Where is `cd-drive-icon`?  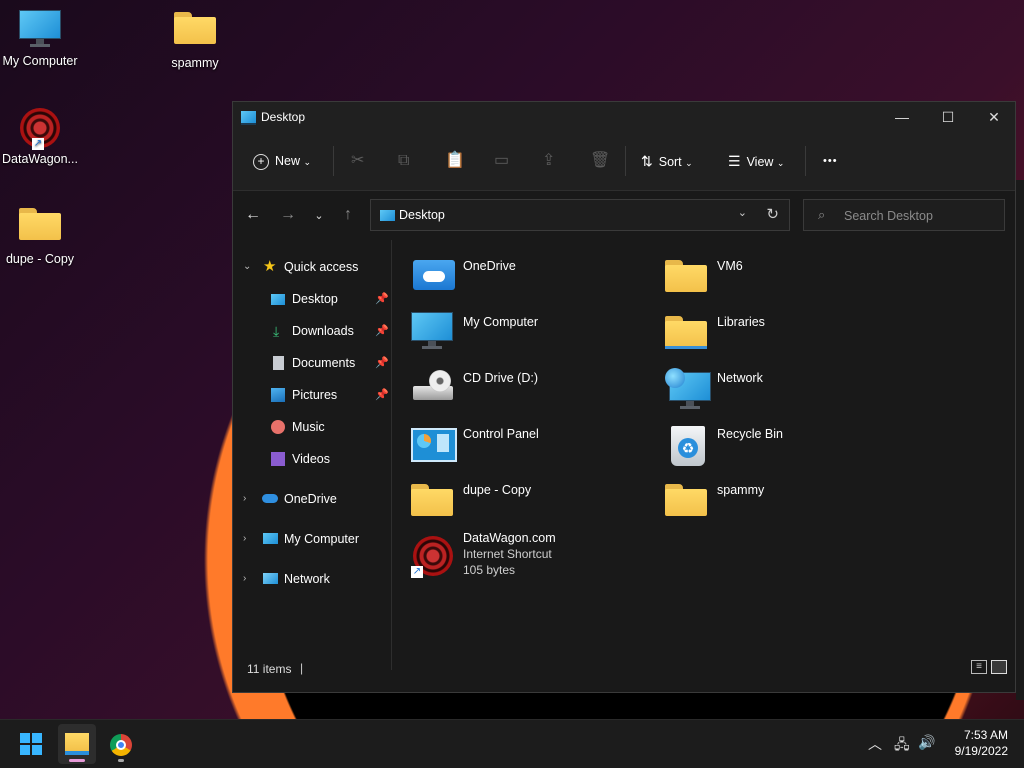
cd-drive-icon is located at coordinates (434, 388).